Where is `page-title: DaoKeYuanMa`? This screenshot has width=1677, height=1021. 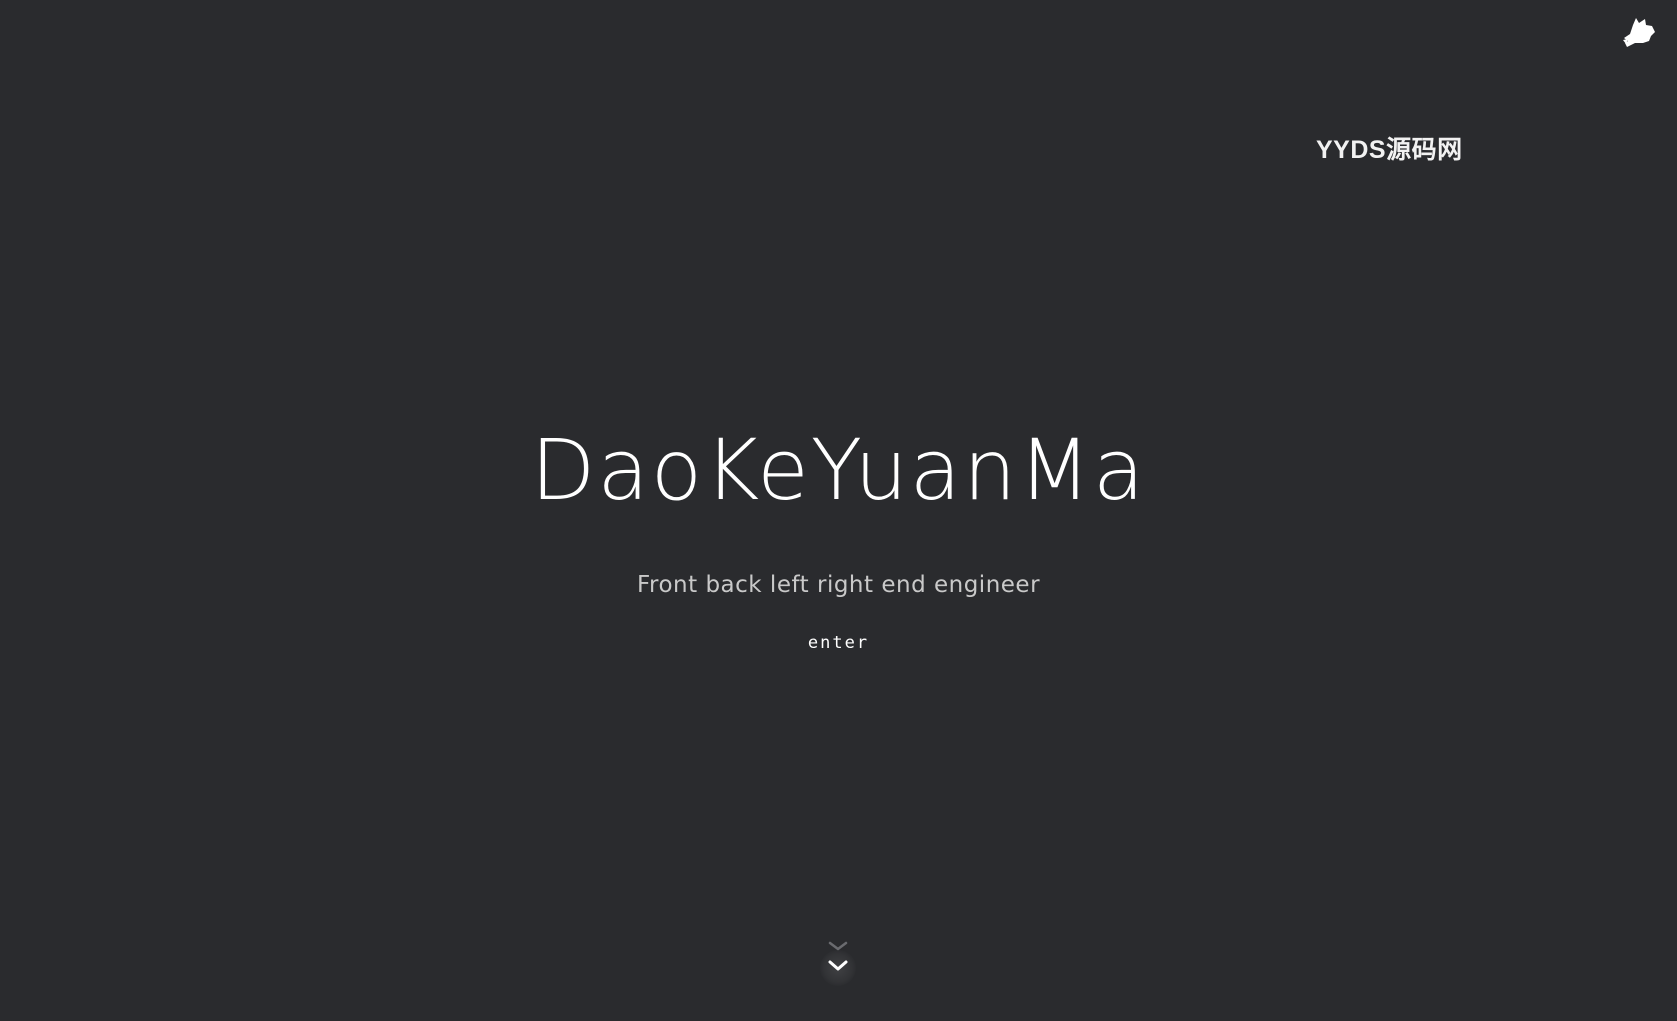 page-title: DaoKeYuanMa is located at coordinates (838, 470).